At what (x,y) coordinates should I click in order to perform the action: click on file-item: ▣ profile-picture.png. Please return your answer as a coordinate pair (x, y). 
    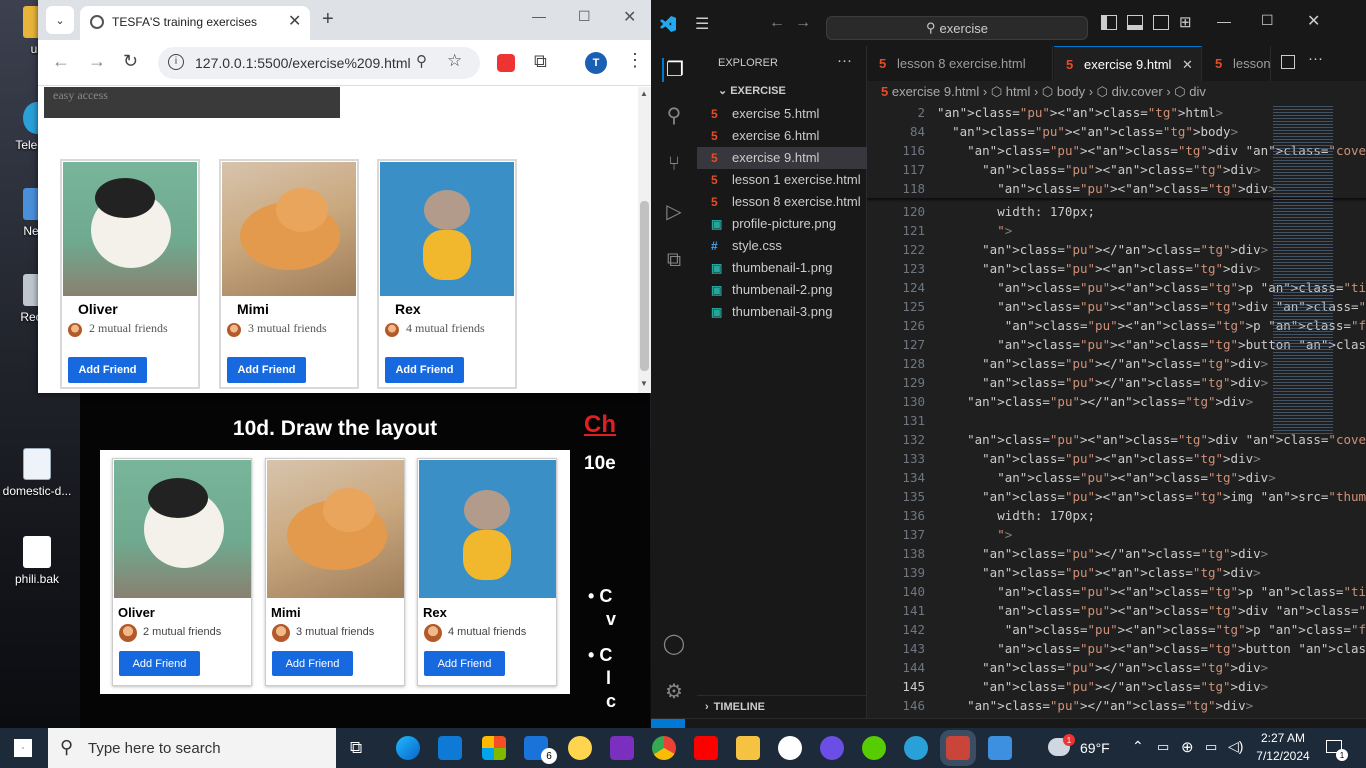
    Looking at the image, I should click on (782, 224).